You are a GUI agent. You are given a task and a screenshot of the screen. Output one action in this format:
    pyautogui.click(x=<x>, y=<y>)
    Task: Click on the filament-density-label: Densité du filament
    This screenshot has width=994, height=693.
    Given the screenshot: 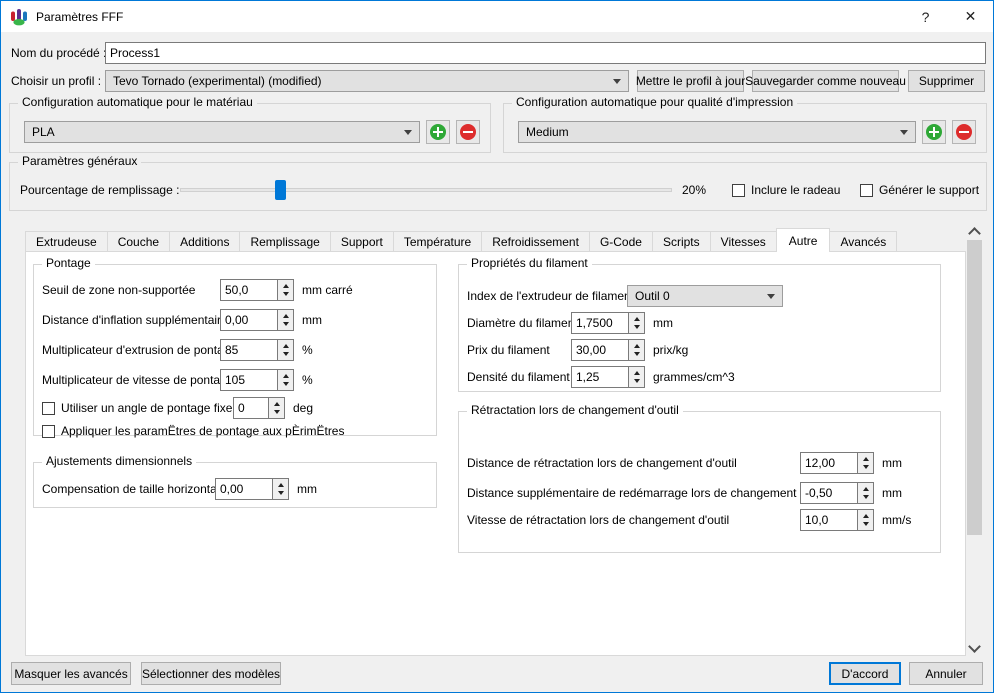 What is the action you would take?
    pyautogui.click(x=518, y=377)
    